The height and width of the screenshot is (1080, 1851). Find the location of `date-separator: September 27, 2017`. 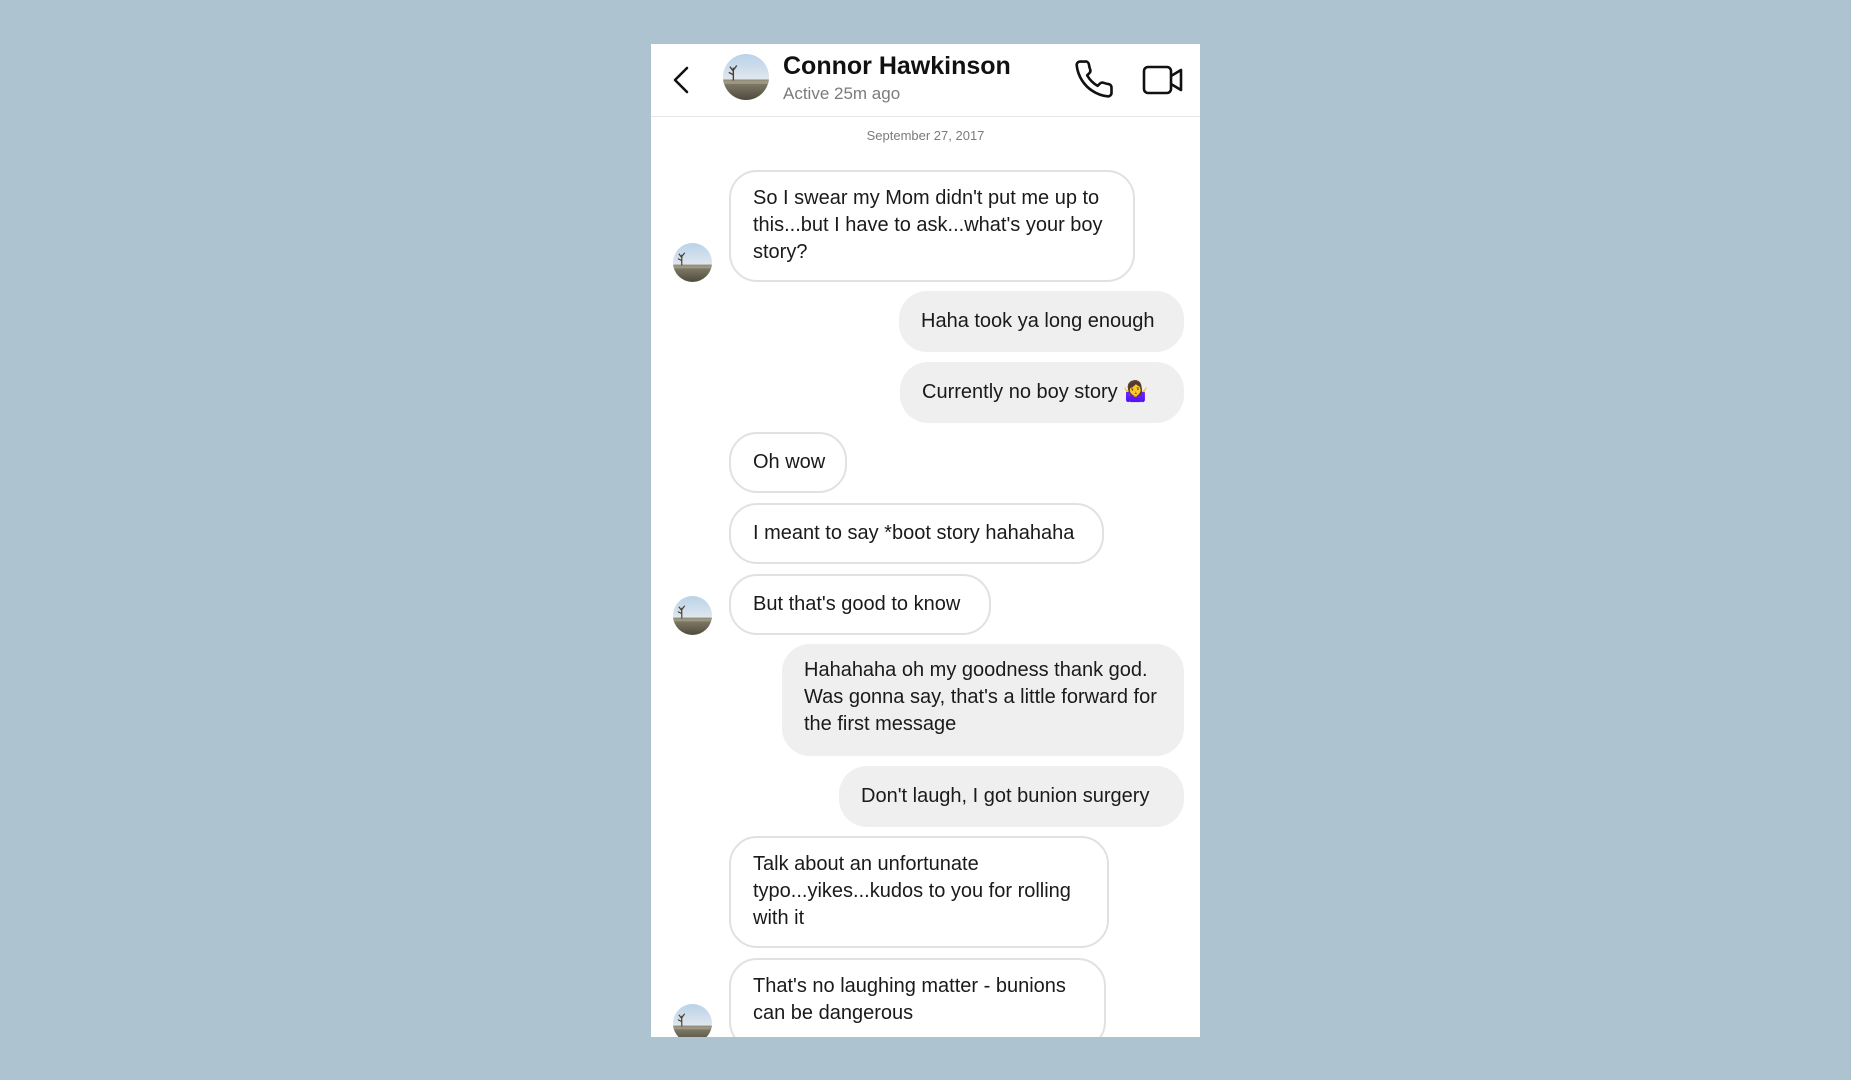

date-separator: September 27, 2017 is located at coordinates (925, 135).